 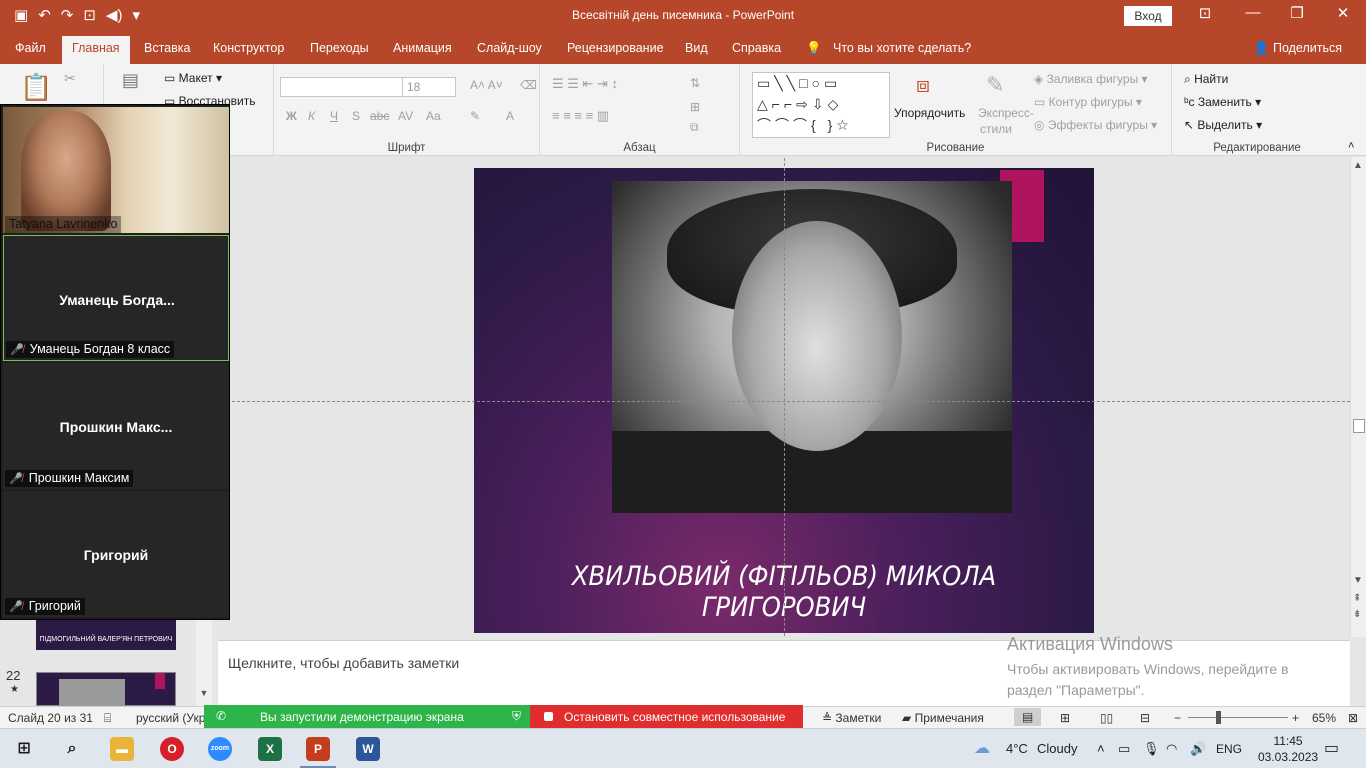 I want to click on zoom-out-icon: −, so click(x=1177, y=718).